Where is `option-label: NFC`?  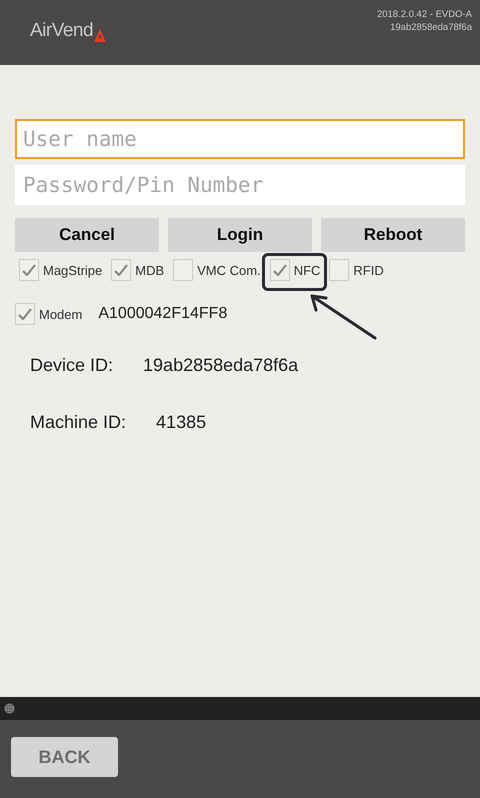 option-label: NFC is located at coordinates (307, 270).